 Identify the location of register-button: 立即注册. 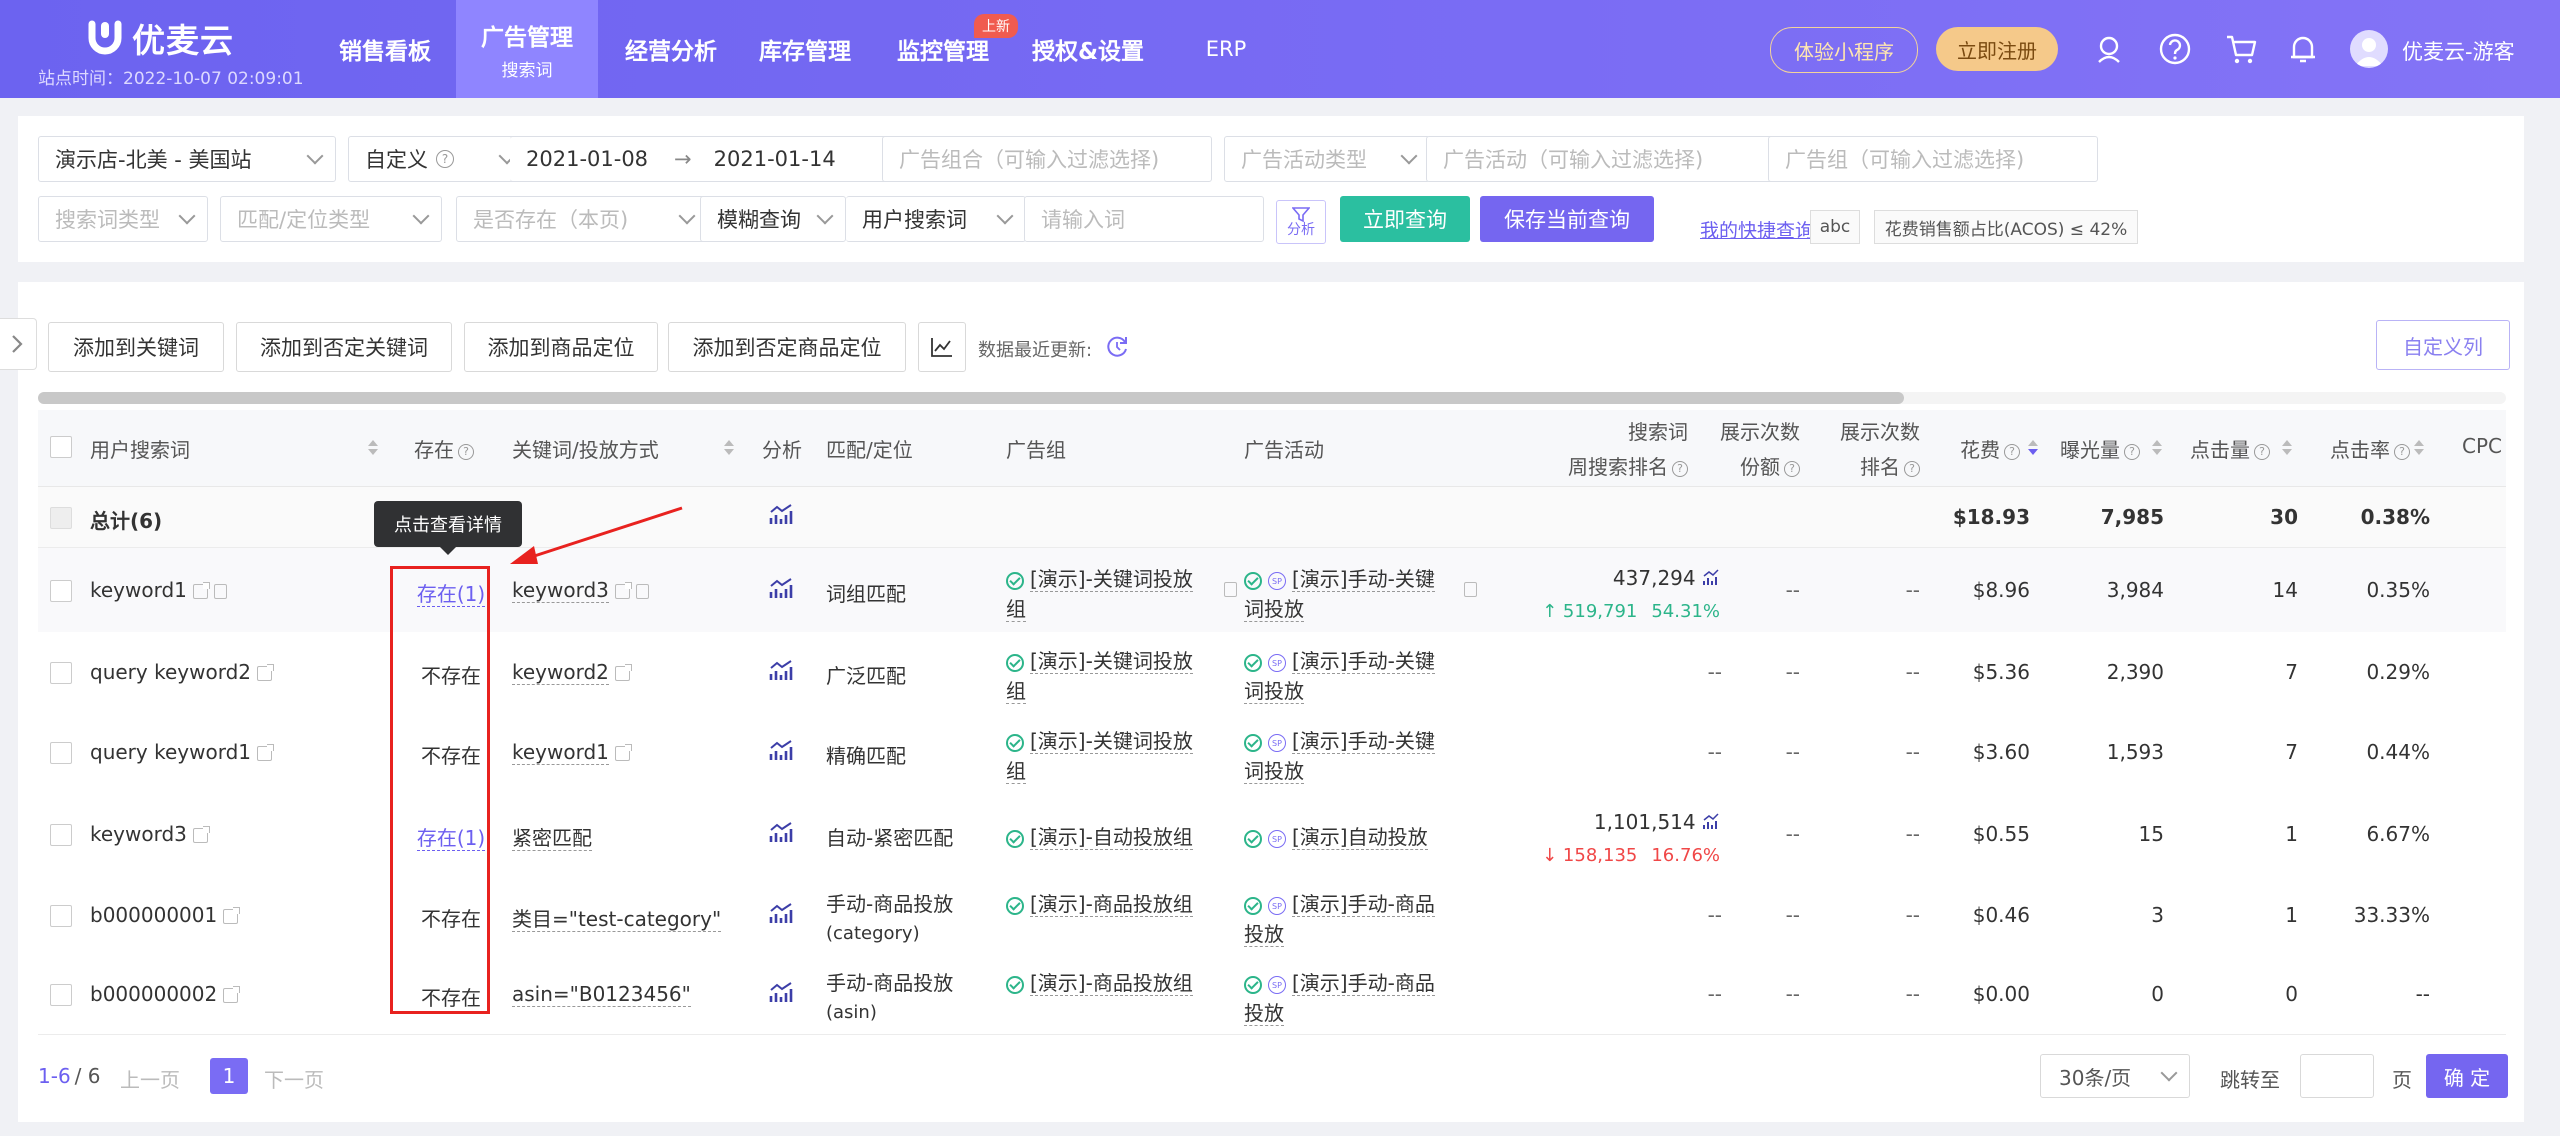
(1997, 49).